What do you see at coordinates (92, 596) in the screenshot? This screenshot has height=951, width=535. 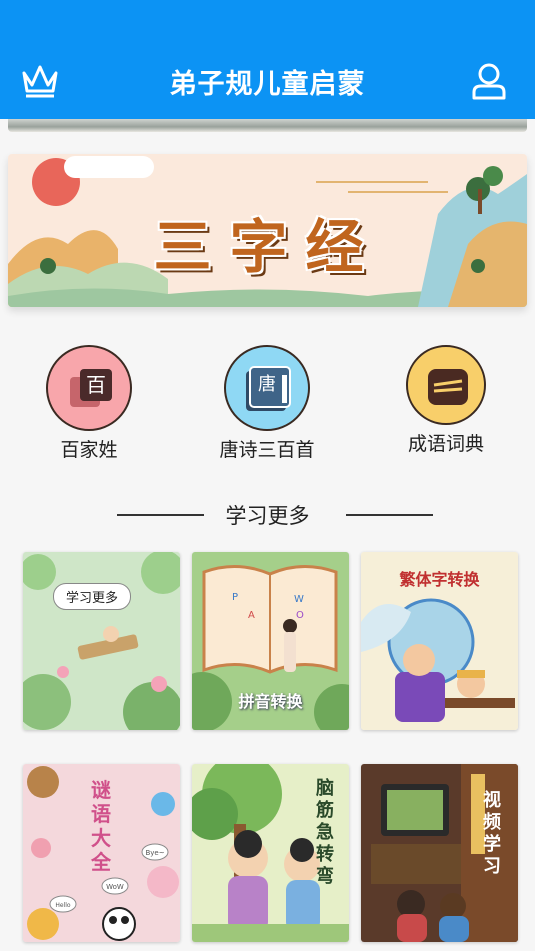 I see `card-caption: 学习更多` at bounding box center [92, 596].